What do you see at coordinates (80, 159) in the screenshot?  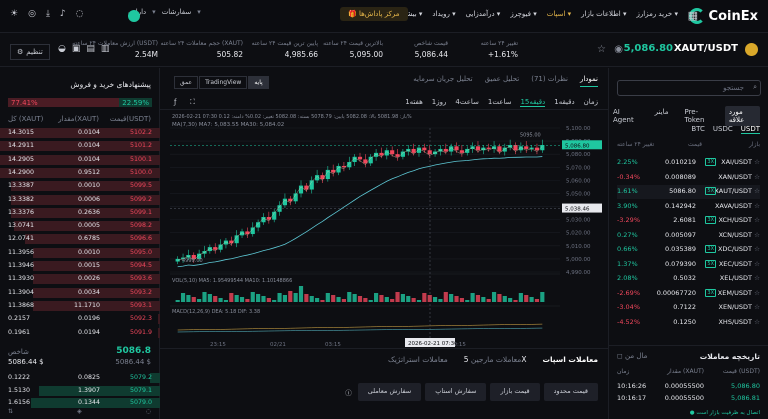 I see `ask-row: 5100.1 0.0104 14.2905` at bounding box center [80, 159].